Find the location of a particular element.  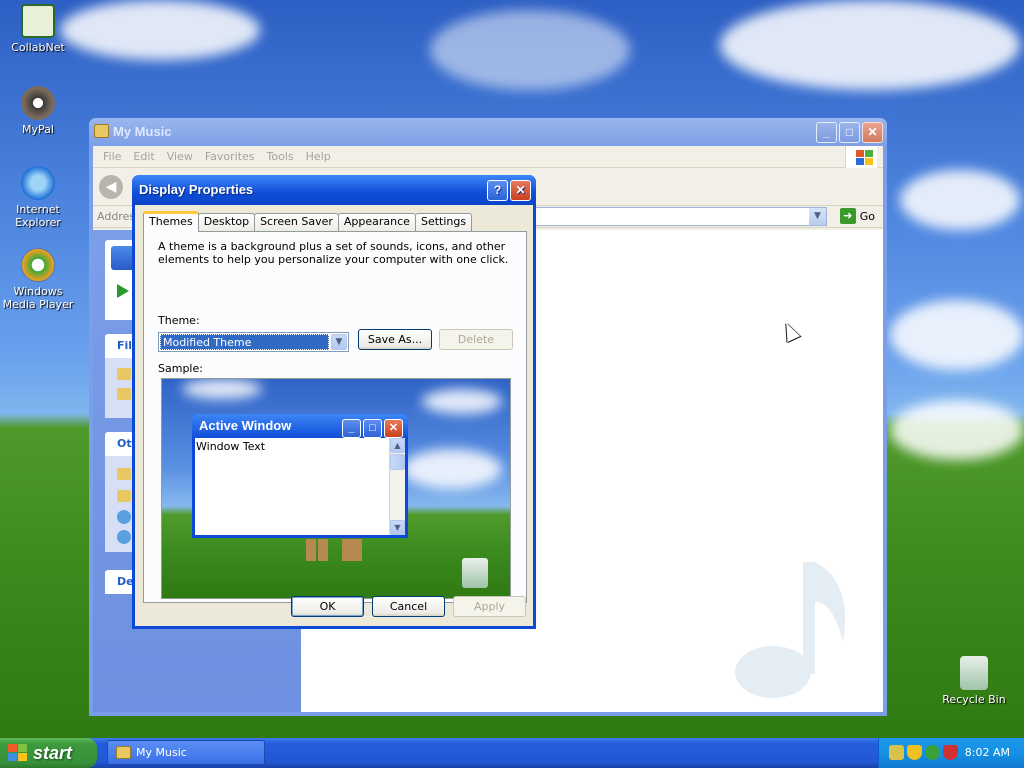

cancel-button: Cancel is located at coordinates (408, 606).